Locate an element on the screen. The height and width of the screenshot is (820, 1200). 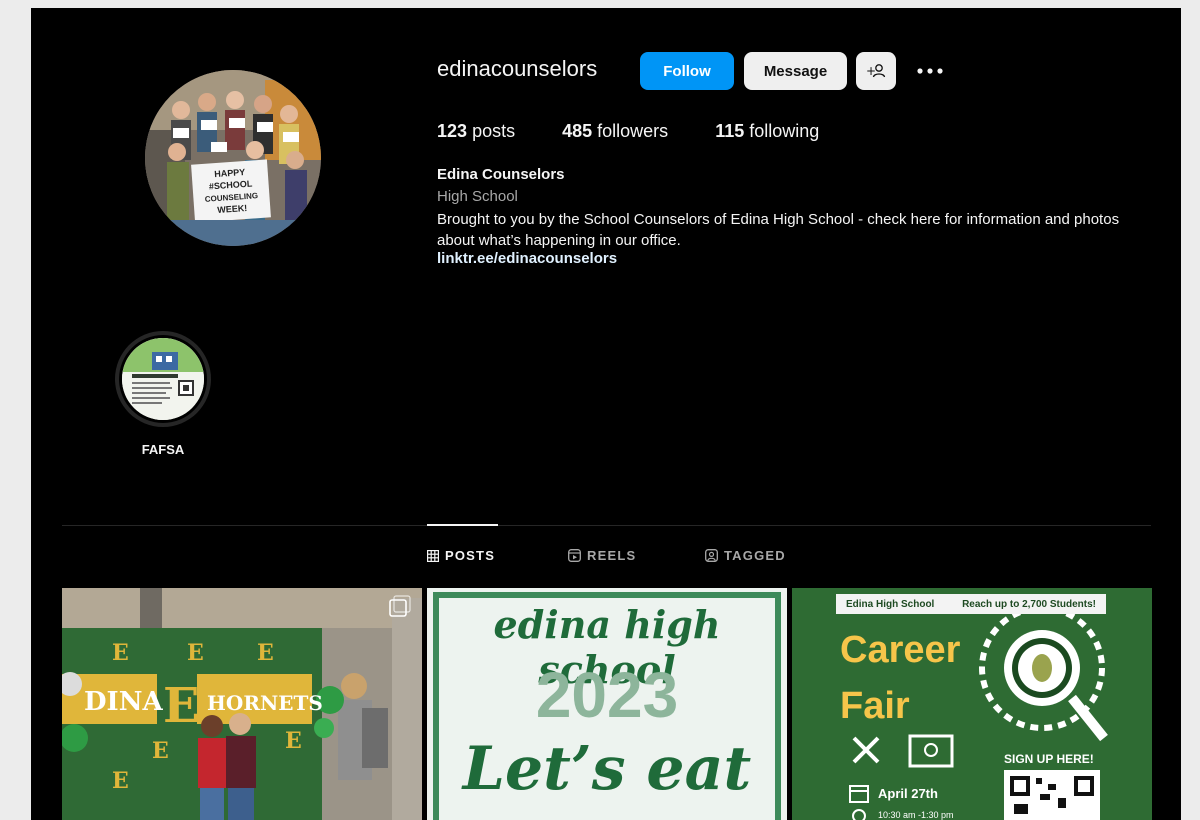
tabs-divider is located at coordinates (606, 525).